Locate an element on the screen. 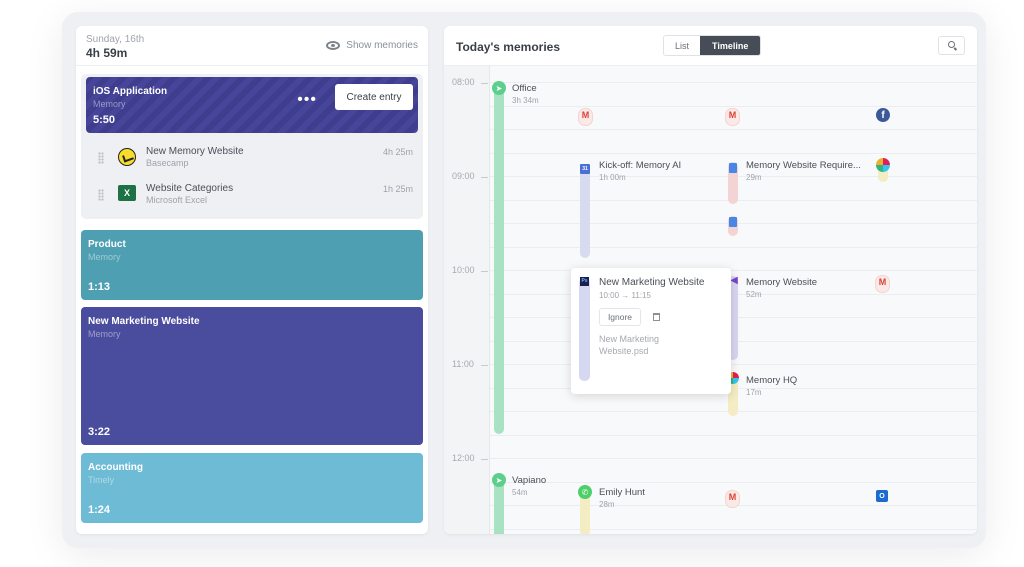 The width and height of the screenshot is (1024, 567). view-toggle: List Timeline is located at coordinates (712, 45).